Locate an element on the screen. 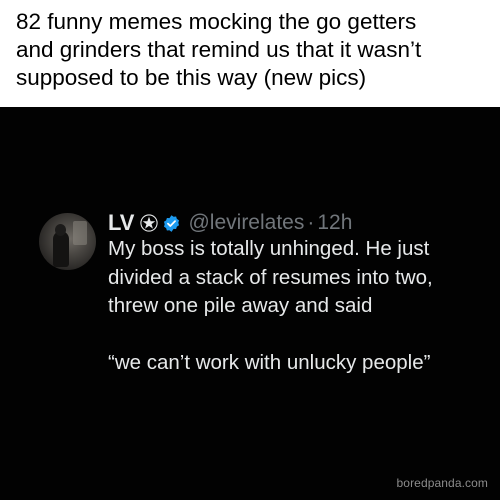 This screenshot has width=500, height=500. tweet-line: threw one pile away and said is located at coordinates (240, 305).